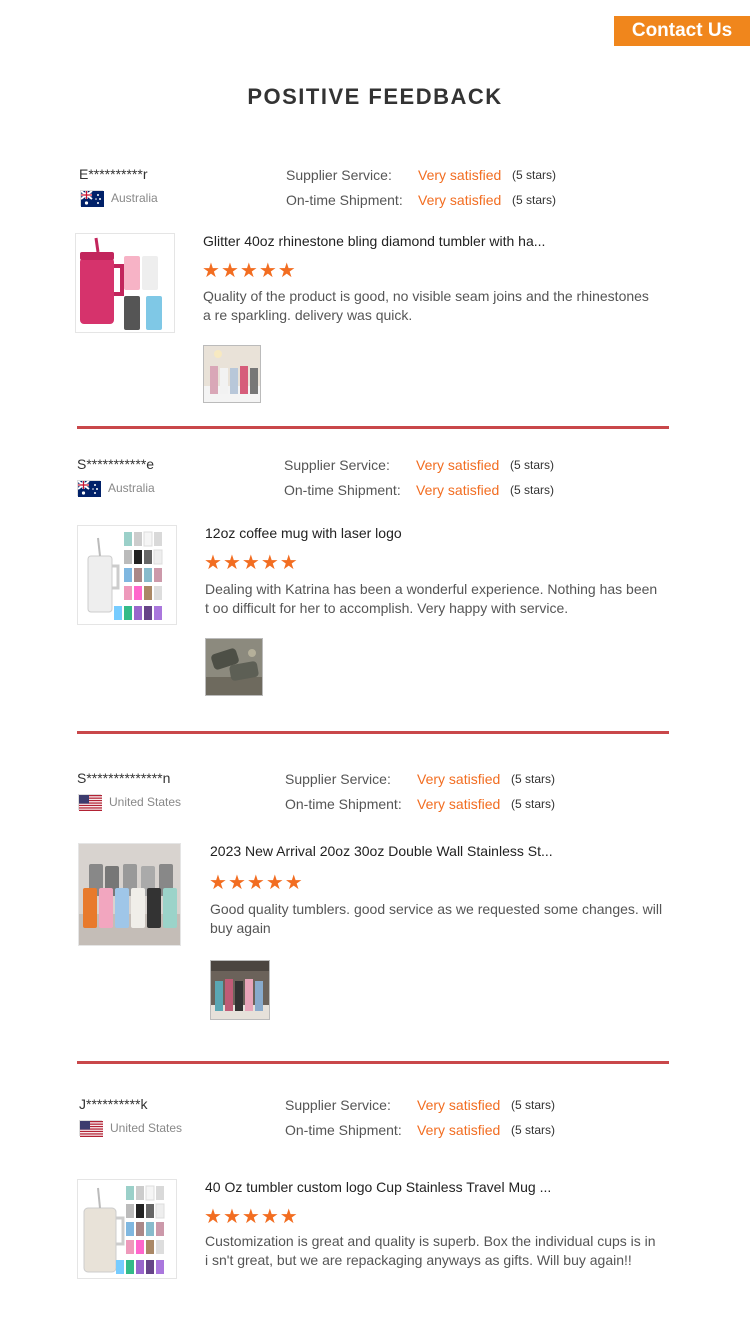  What do you see at coordinates (113, 1104) in the screenshot?
I see `reviewer-name: J**********k` at bounding box center [113, 1104].